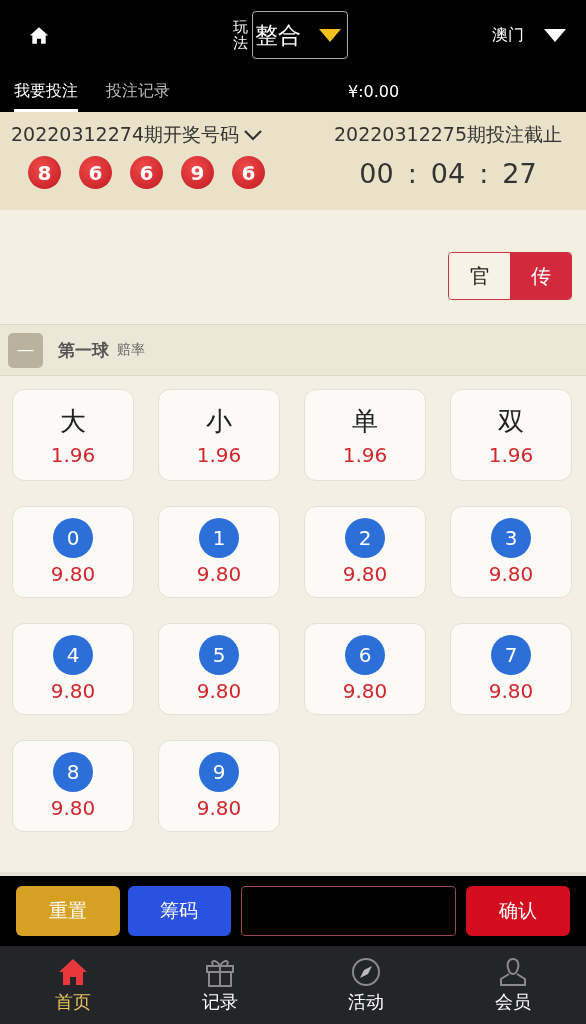 The height and width of the screenshot is (1024, 586). I want to click on nav-item: 活动, so click(366, 985).